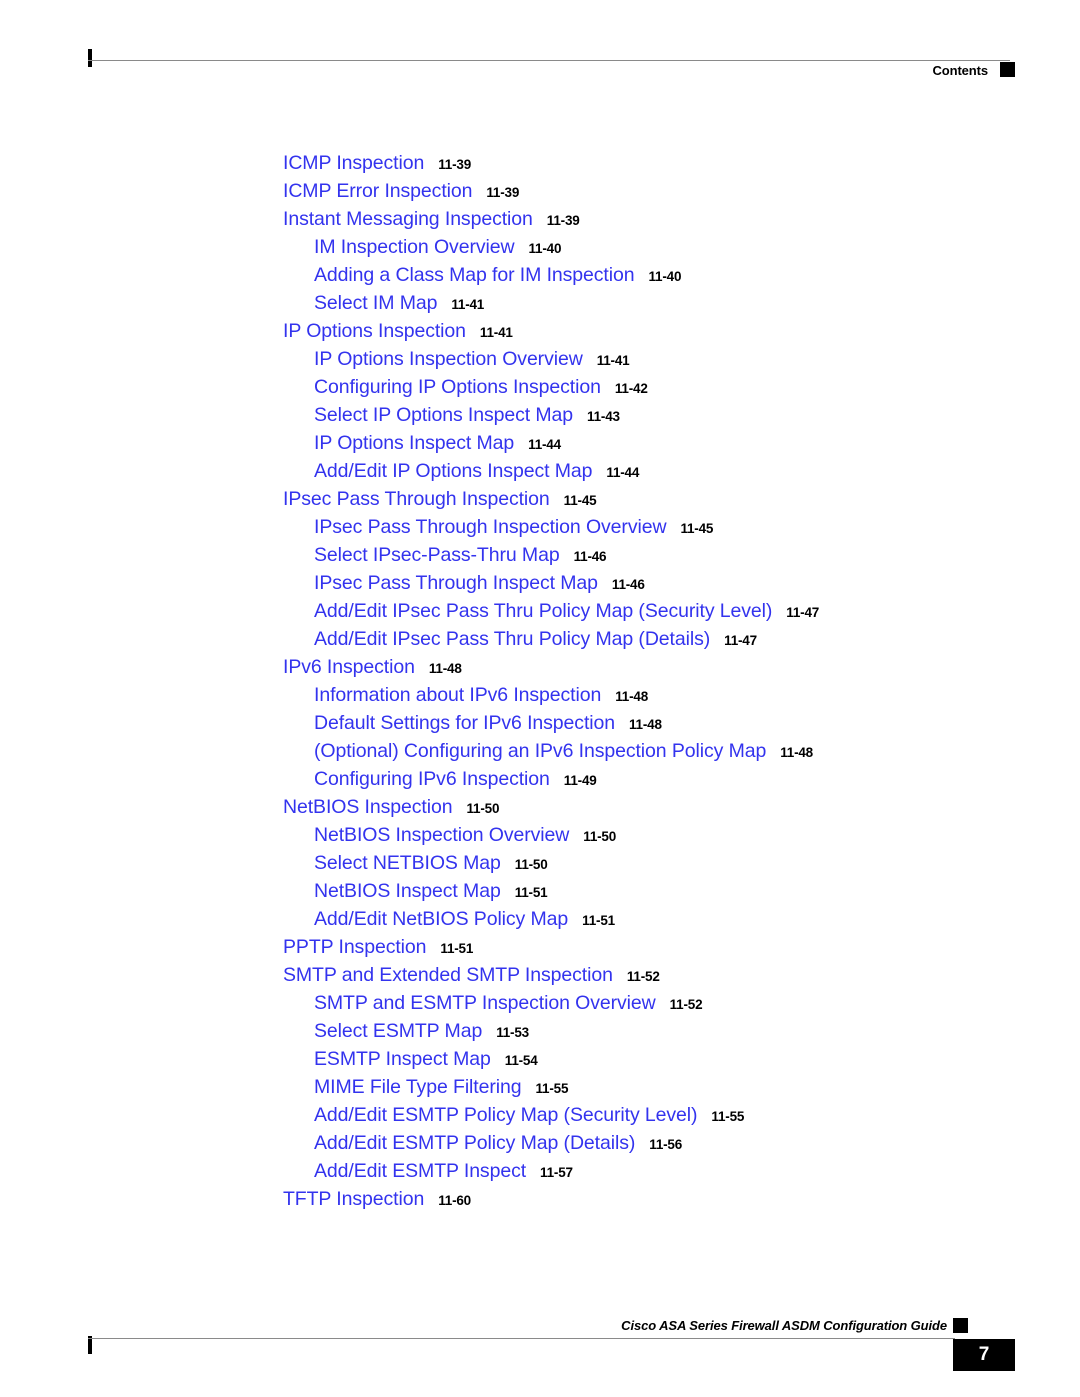 This screenshot has width=1080, height=1397. Describe the element at coordinates (353, 1199) in the screenshot. I see `toc-entry-title: TFTP Inspection` at that location.